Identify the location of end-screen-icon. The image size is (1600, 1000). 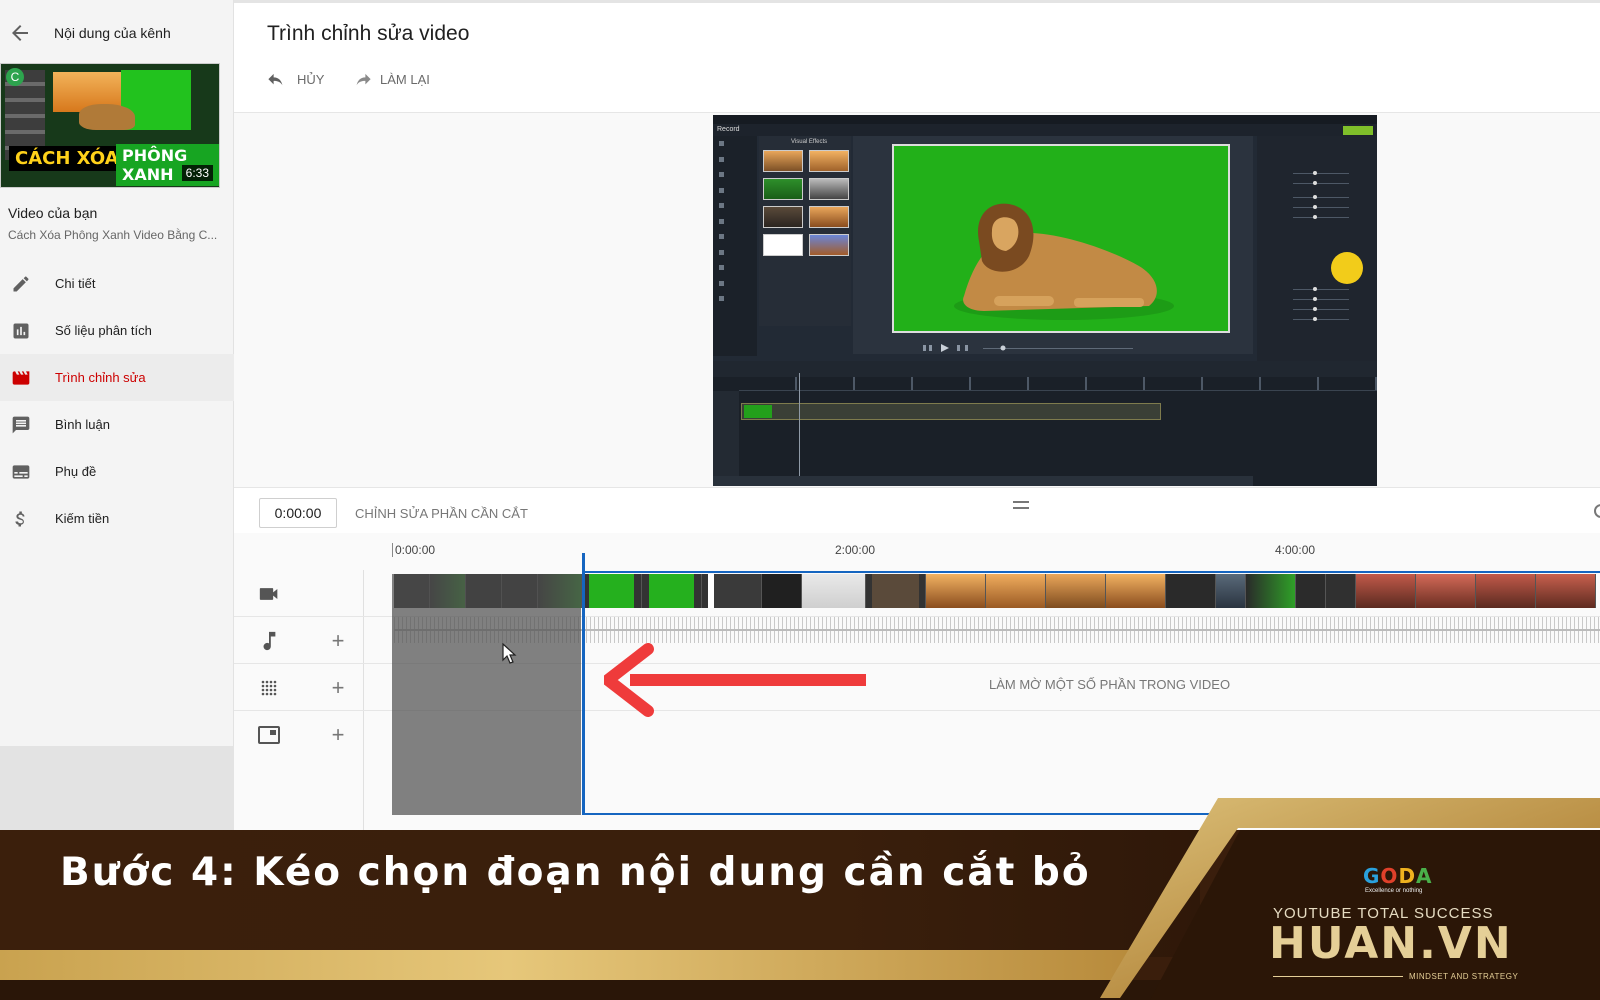
(269, 735).